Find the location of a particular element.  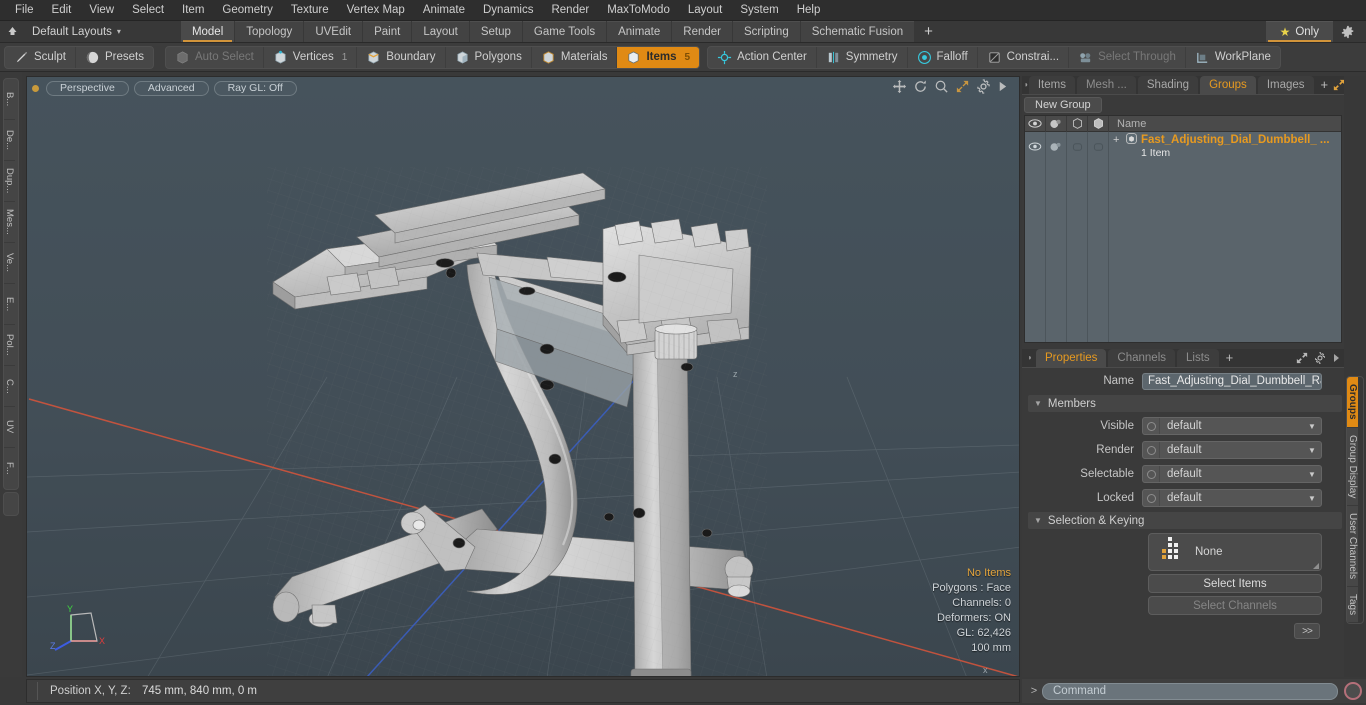

tab-uvedit: UVEdit is located at coordinates (333, 31).